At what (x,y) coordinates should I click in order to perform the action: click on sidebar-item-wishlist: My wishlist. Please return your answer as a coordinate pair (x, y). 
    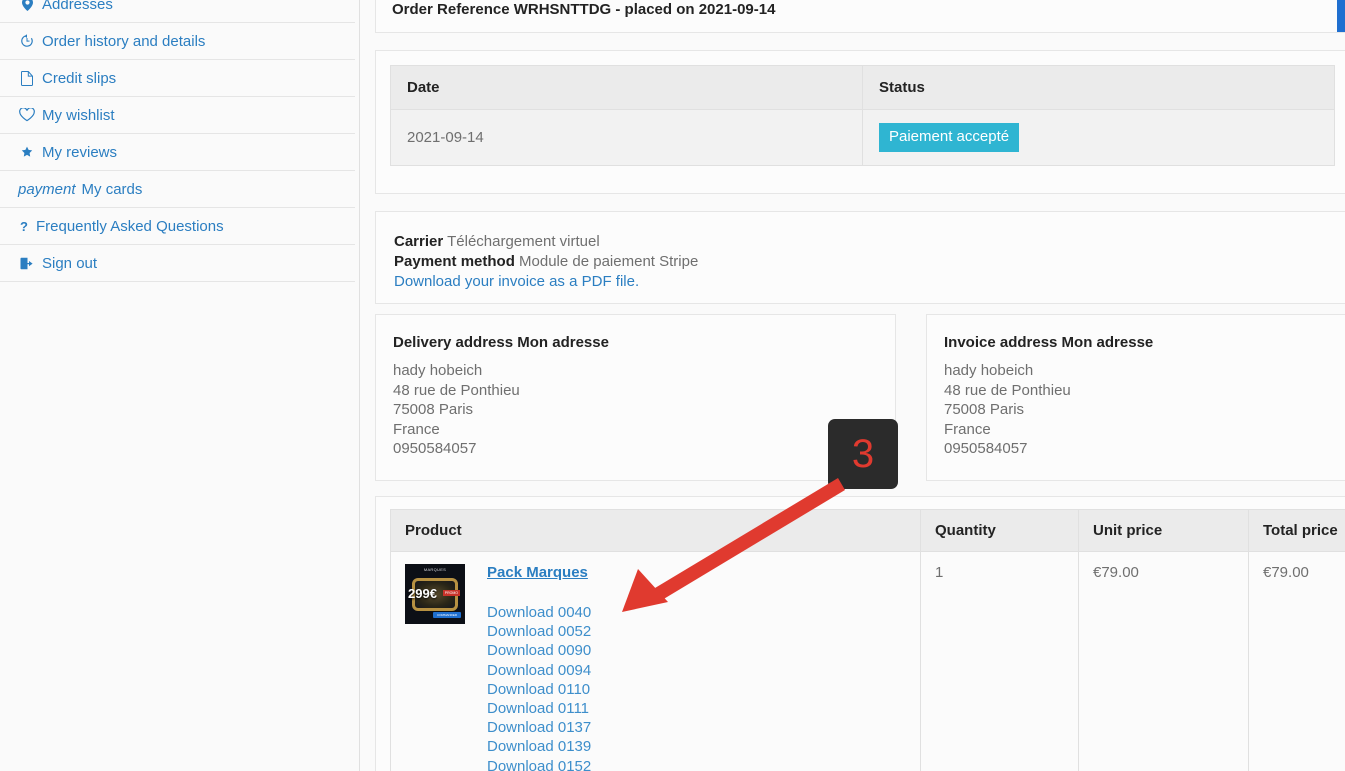
    Looking at the image, I should click on (177, 115).